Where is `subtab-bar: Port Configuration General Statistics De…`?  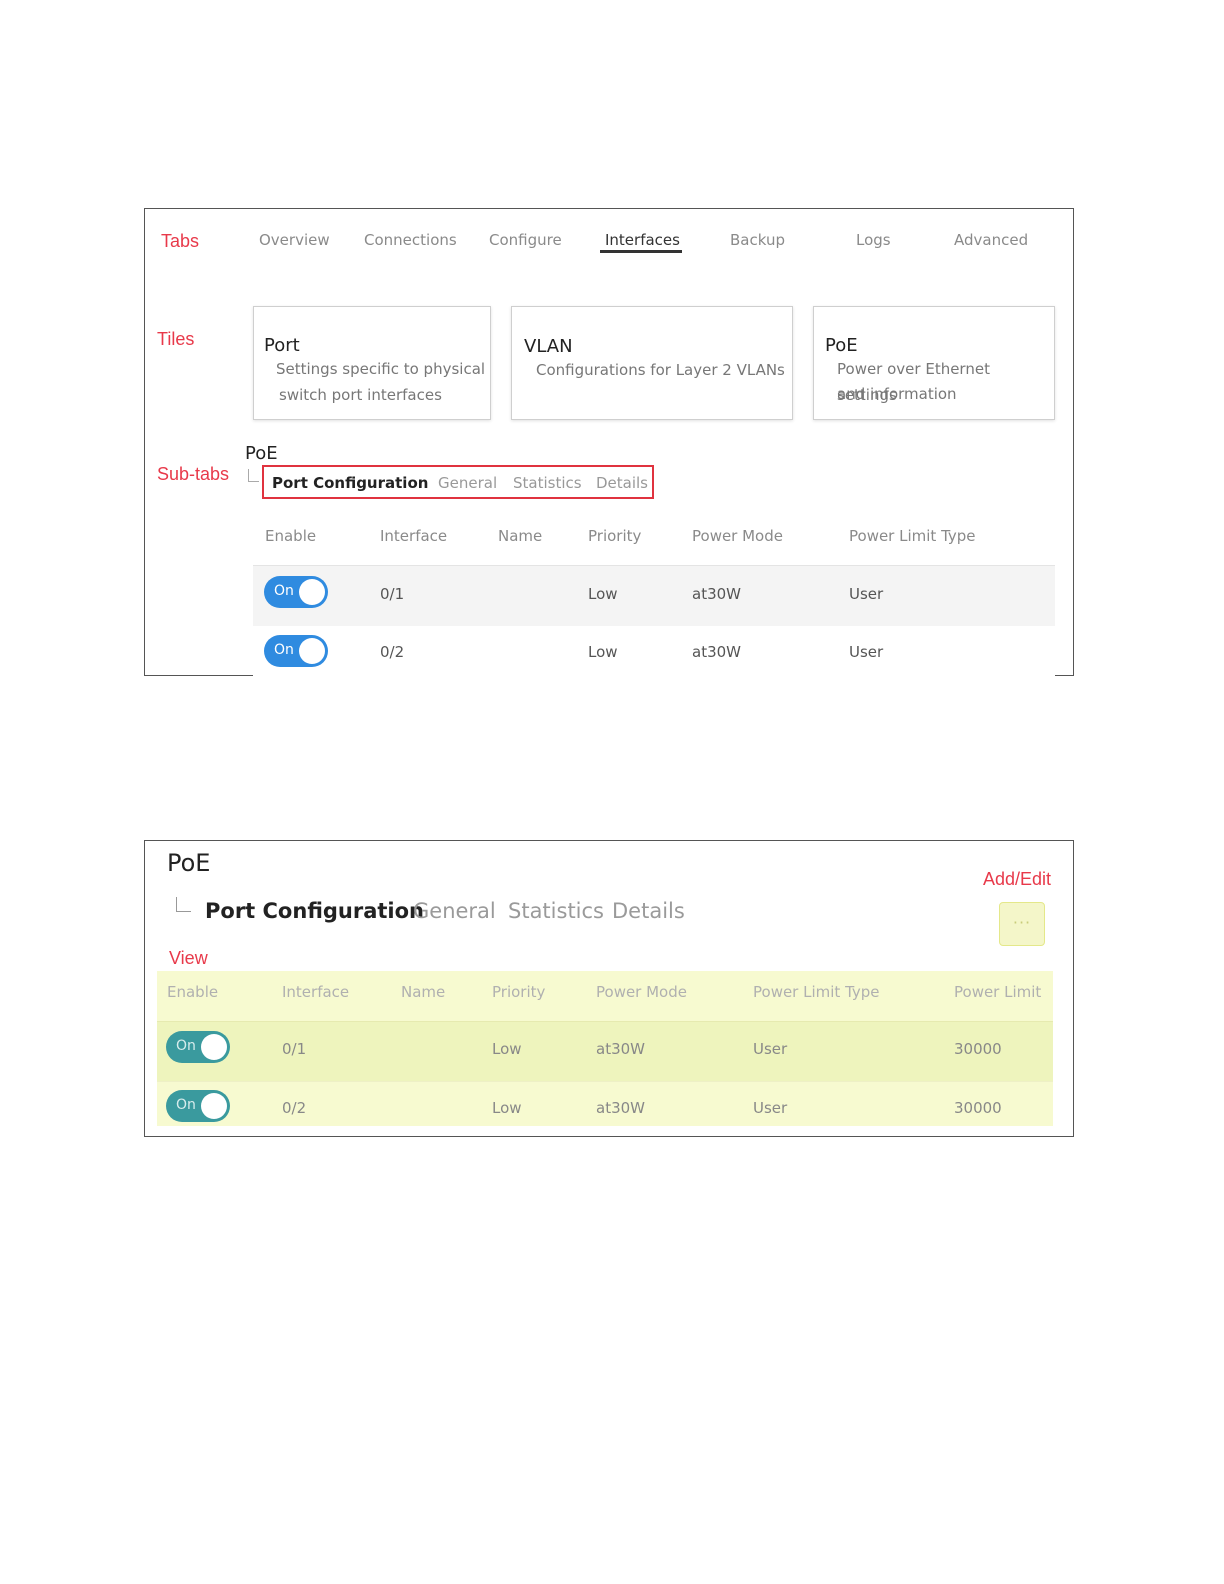 subtab-bar: Port Configuration General Statistics De… is located at coordinates (458, 482).